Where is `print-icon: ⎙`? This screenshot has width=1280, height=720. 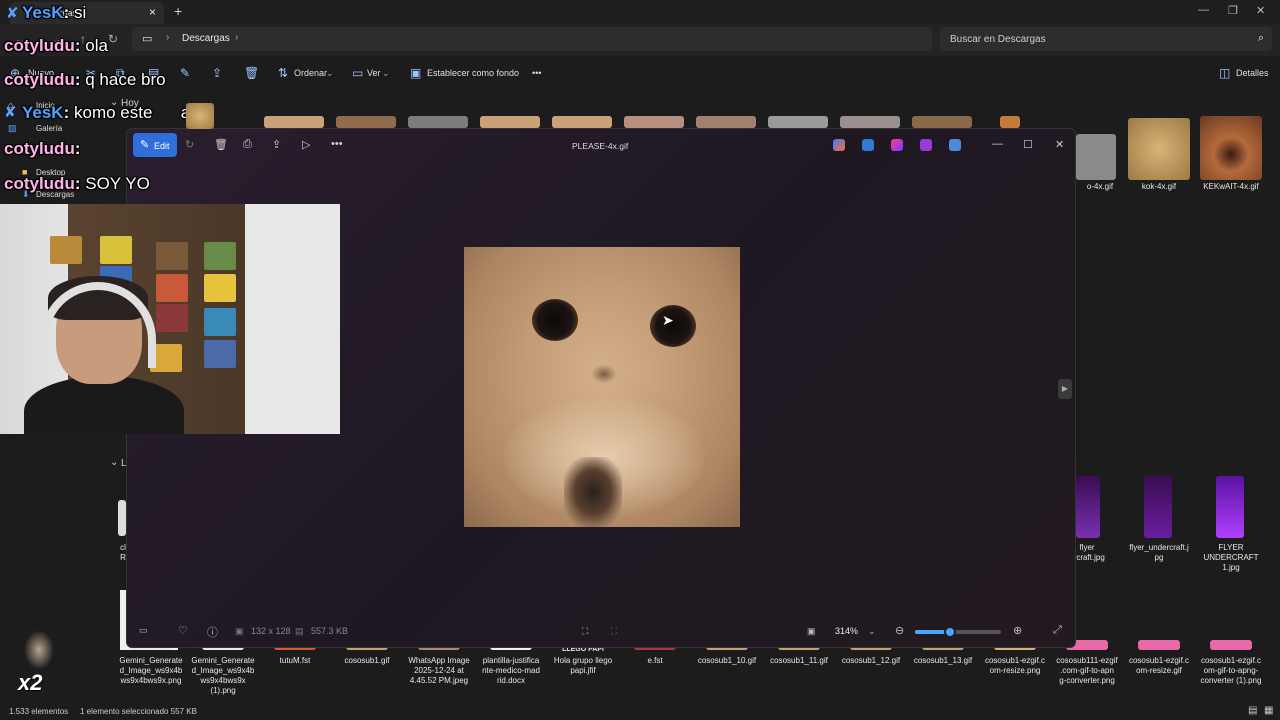
print-icon: ⎙ is located at coordinates (247, 144).